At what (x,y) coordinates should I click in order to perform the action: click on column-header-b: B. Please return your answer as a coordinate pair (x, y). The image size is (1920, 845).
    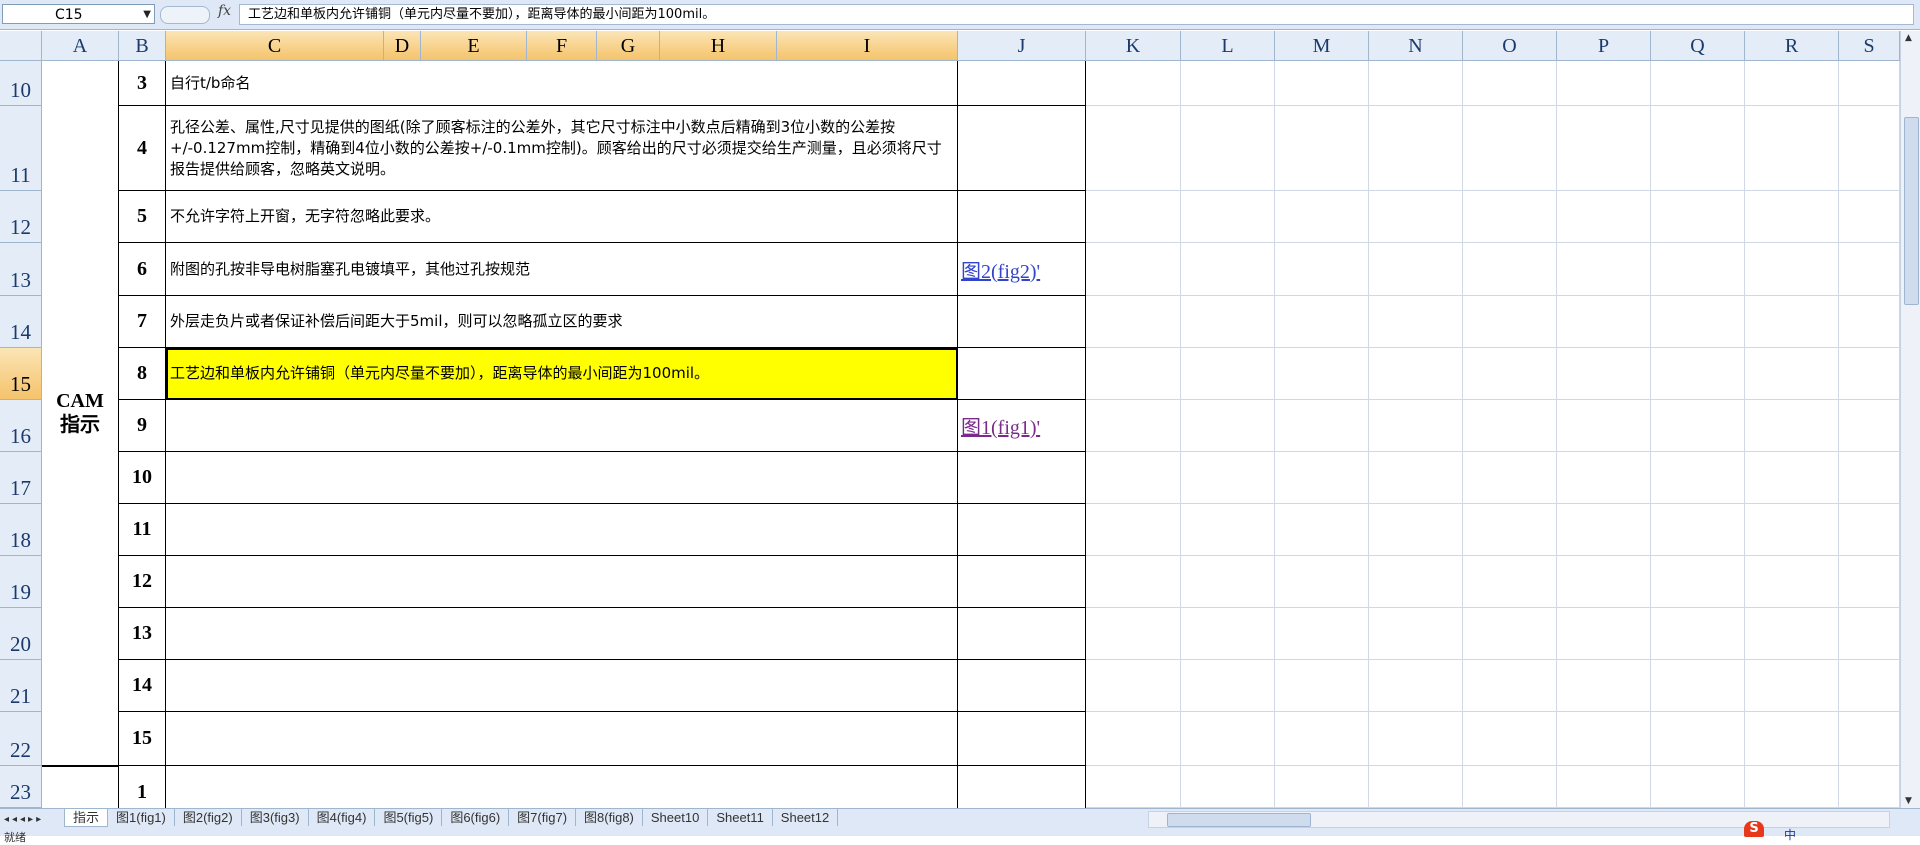
    Looking at the image, I should click on (142, 46).